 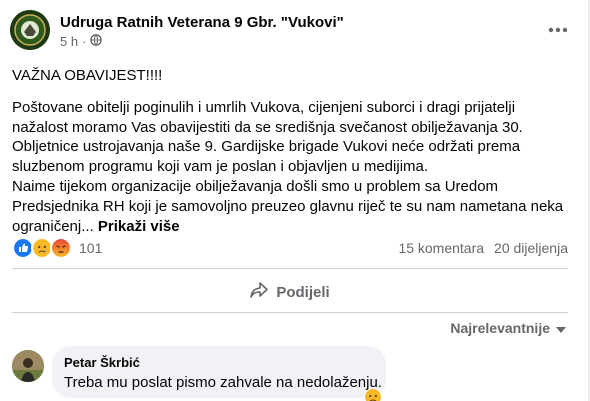 I want to click on commenter-avatar, so click(x=28, y=366).